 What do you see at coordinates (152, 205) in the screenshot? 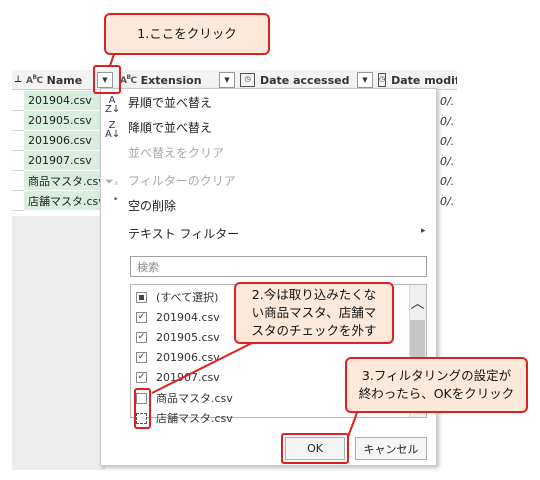
I see `menu-item-remove-empty: 空の削除` at bounding box center [152, 205].